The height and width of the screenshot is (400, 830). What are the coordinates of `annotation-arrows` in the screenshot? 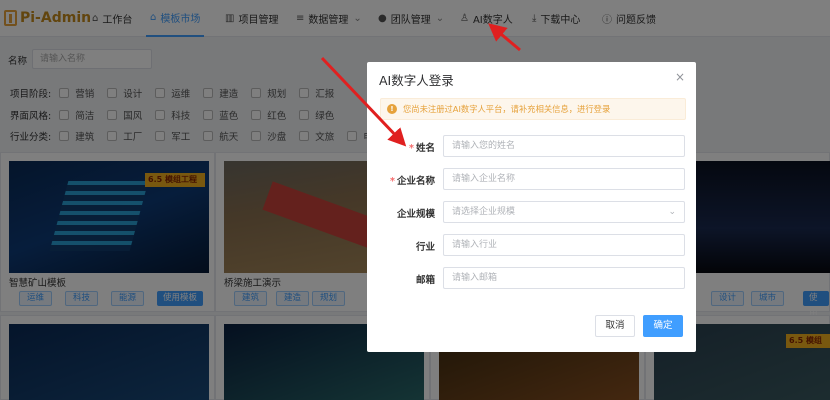 It's located at (420, 85).